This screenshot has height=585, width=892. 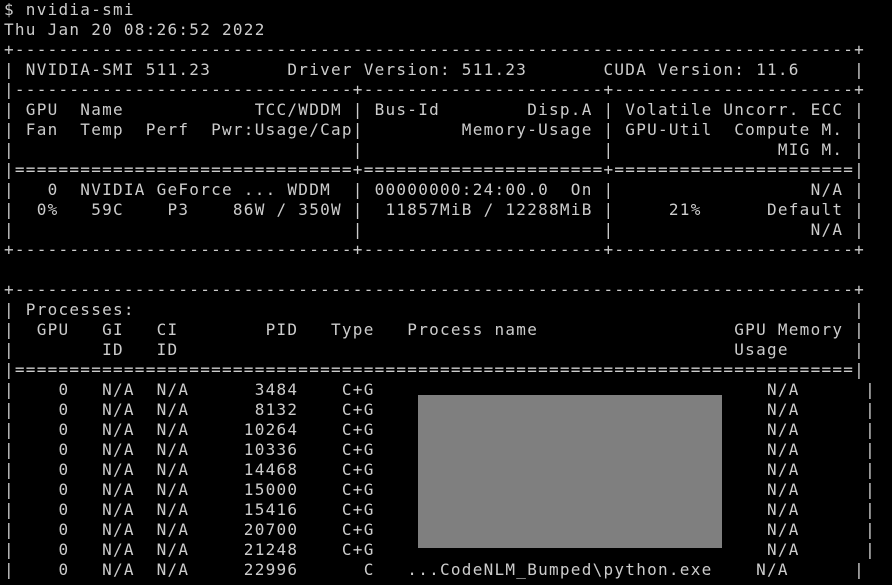 I want to click on gpu-info-row: | | | N/A |, so click(x=435, y=229).